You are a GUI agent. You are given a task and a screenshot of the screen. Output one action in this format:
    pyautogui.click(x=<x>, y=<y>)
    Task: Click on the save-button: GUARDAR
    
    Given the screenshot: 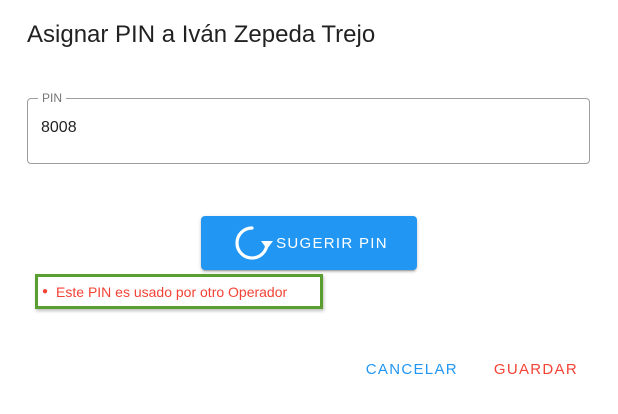 What is the action you would take?
    pyautogui.click(x=536, y=369)
    